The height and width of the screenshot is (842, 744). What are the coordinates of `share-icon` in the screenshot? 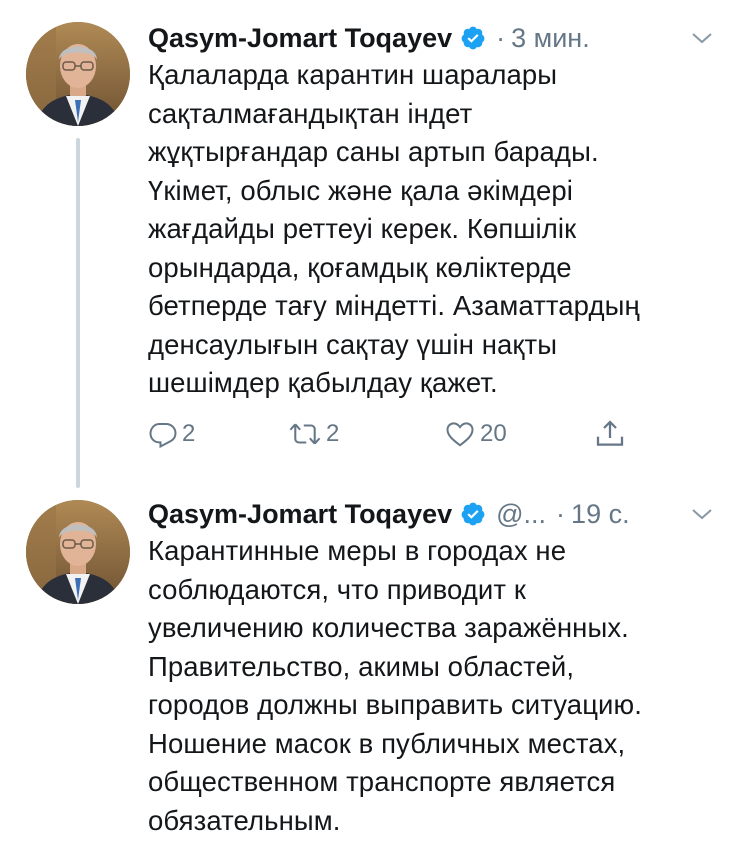 It's located at (610, 434).